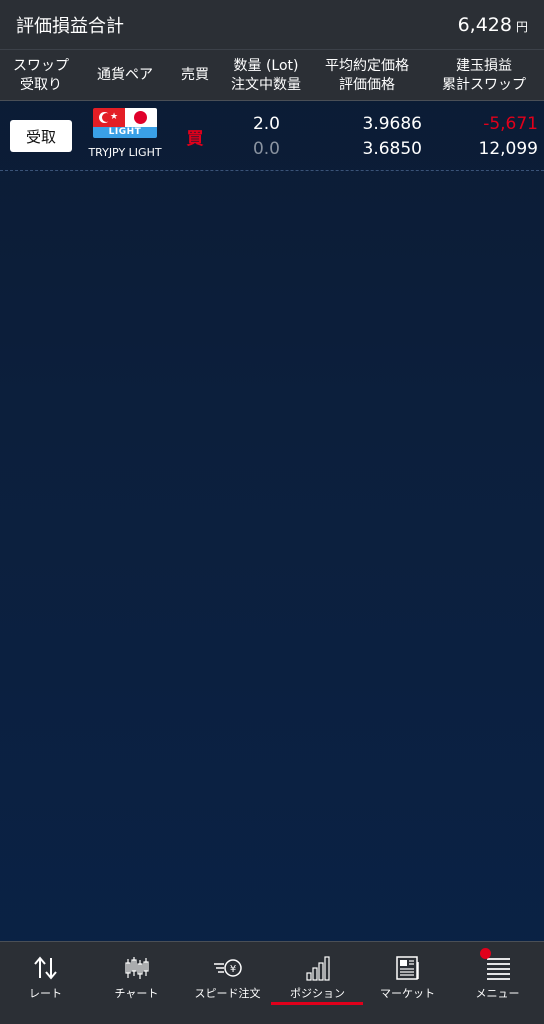  I want to click on japan-flag-icon, so click(141, 117).